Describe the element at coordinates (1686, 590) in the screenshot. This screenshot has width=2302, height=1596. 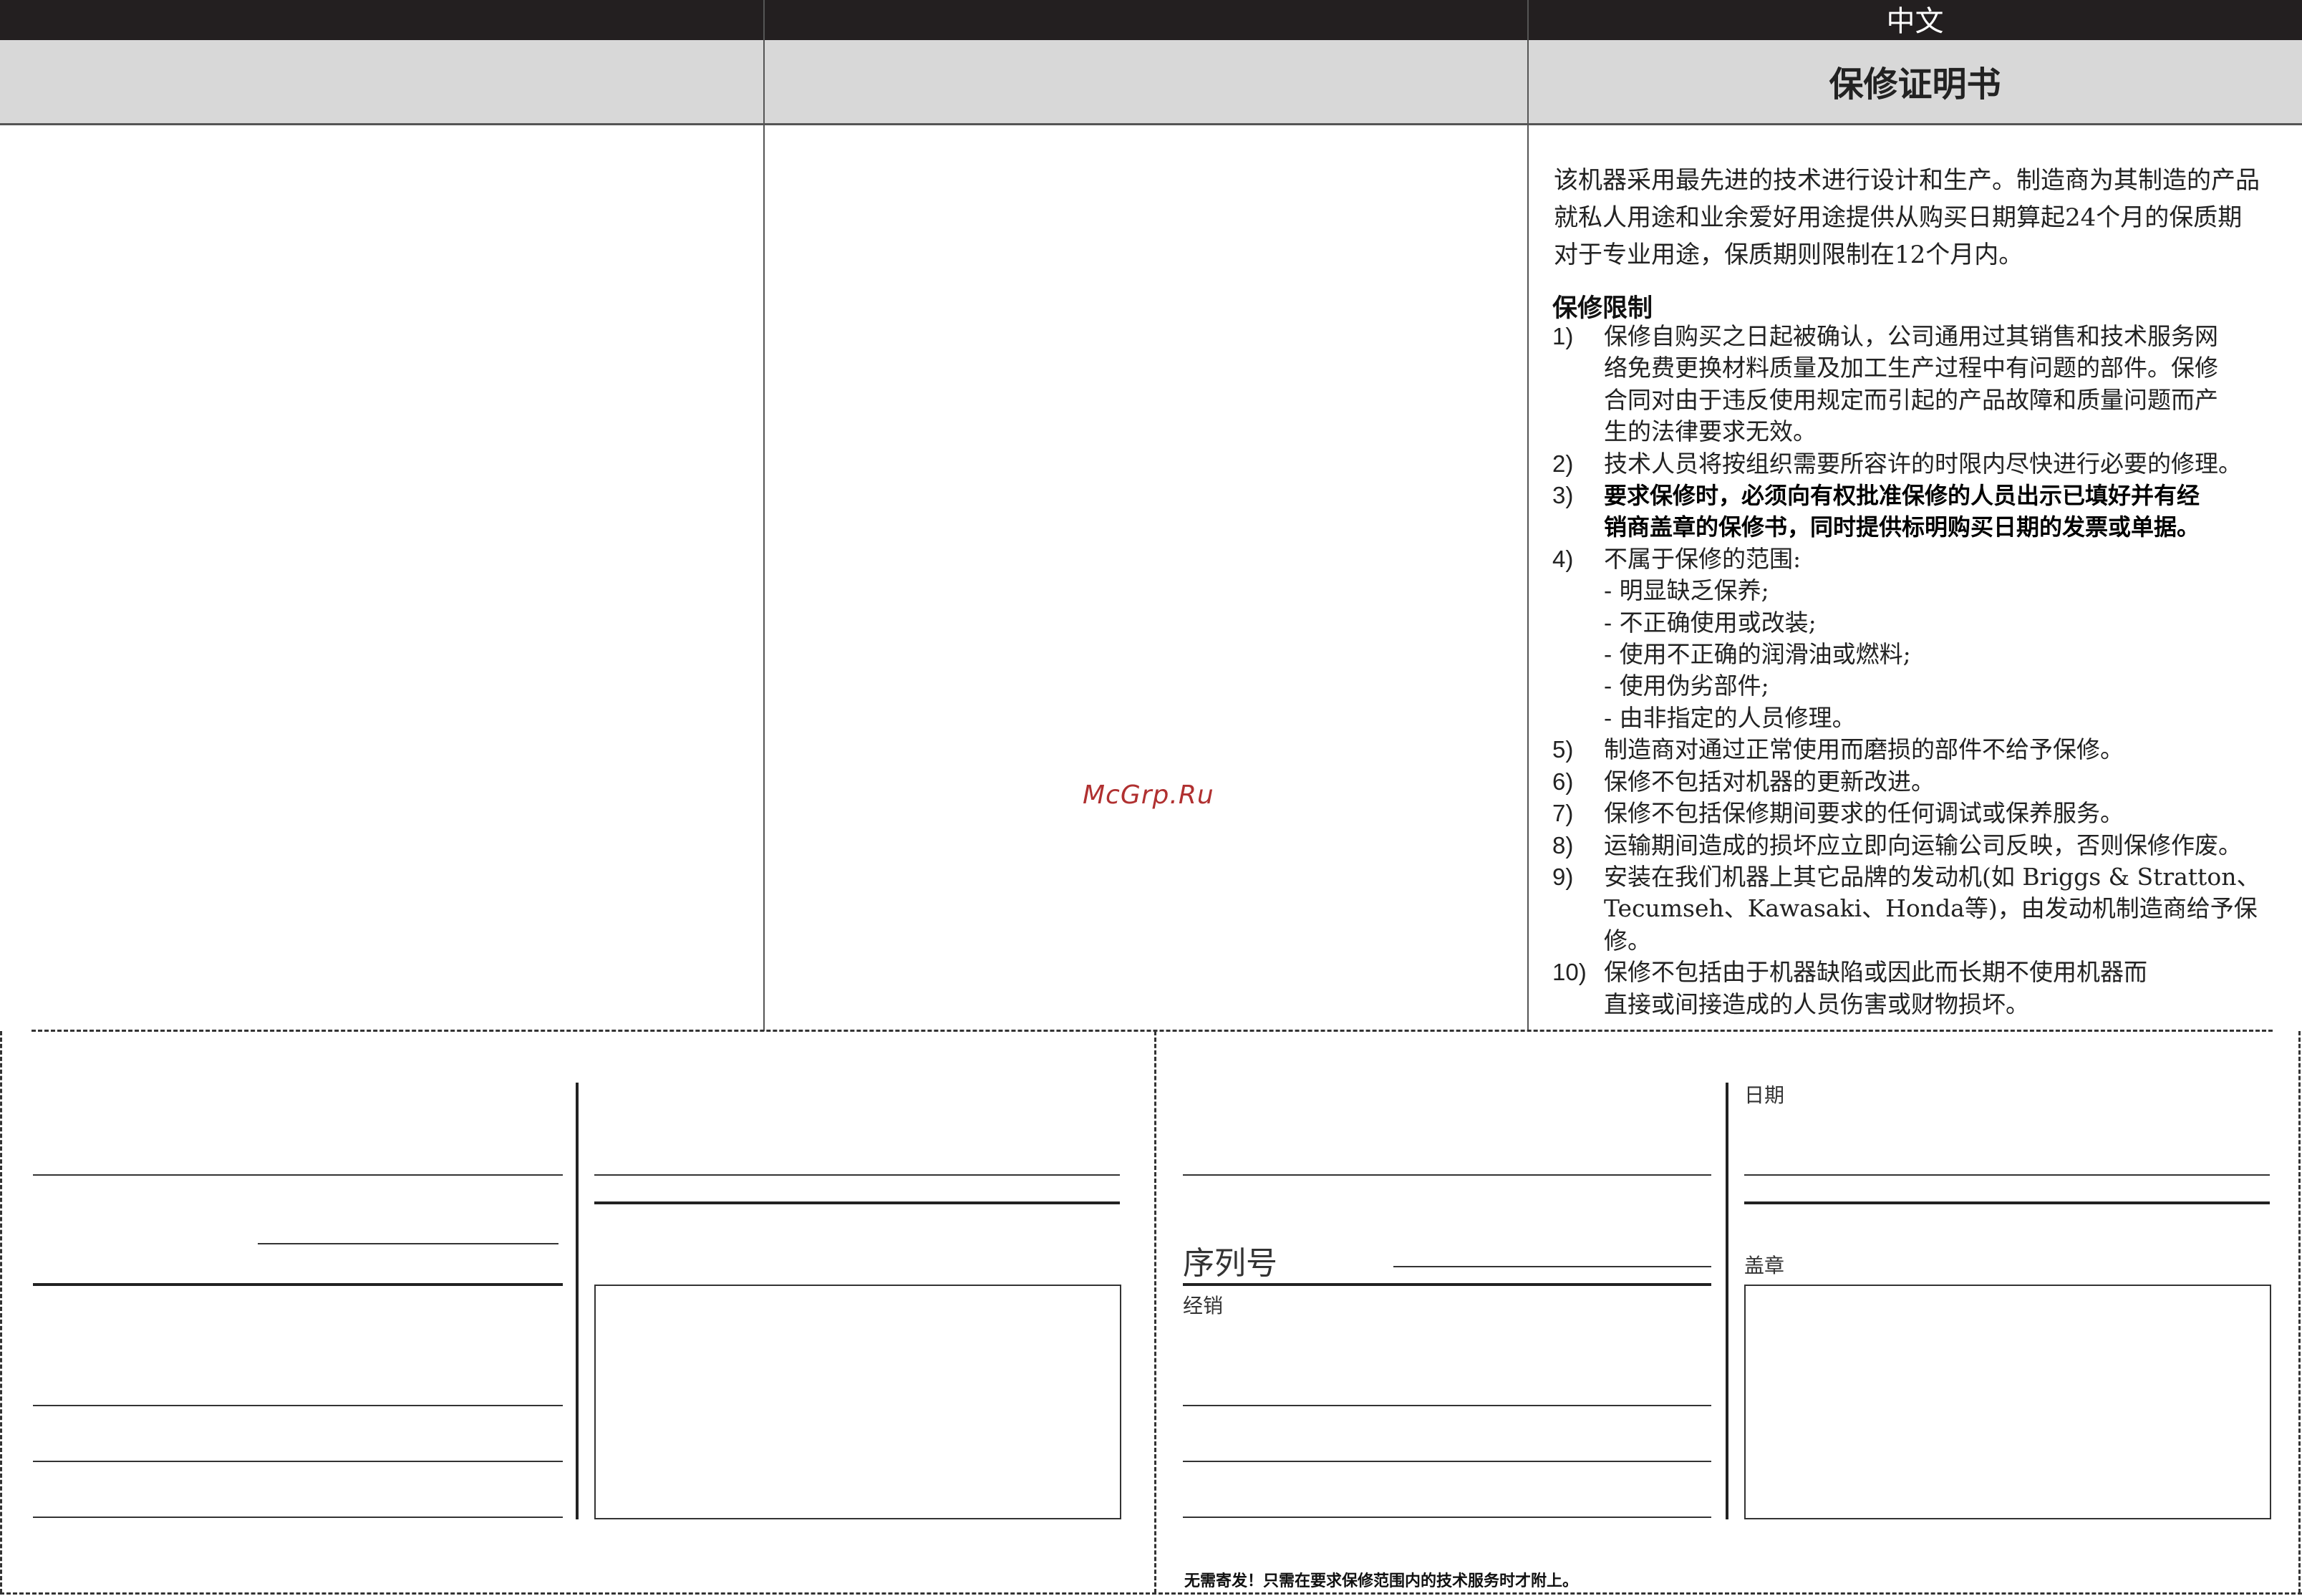
I see `exclusion-item: - 明显缺乏保养;` at that location.